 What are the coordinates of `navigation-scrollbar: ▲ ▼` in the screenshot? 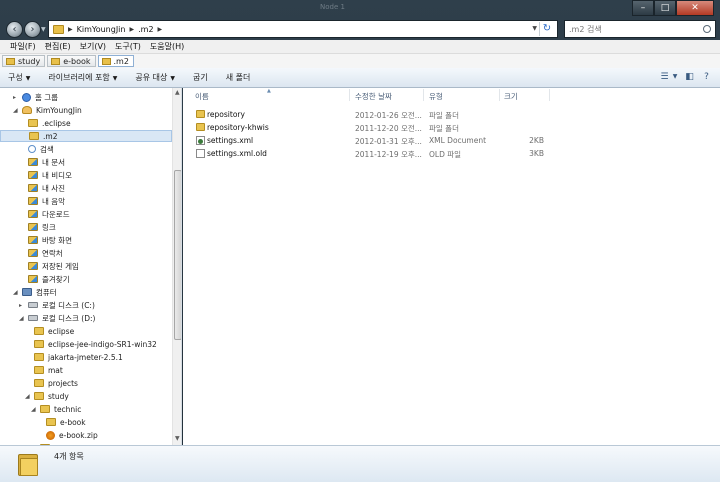 It's located at (176, 266).